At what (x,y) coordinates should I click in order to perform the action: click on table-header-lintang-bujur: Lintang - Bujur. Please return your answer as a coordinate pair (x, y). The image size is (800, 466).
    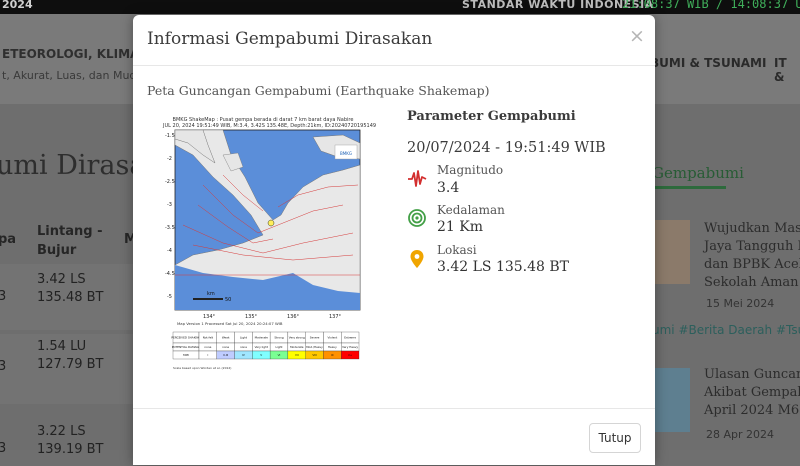
    Looking at the image, I should click on (70, 241).